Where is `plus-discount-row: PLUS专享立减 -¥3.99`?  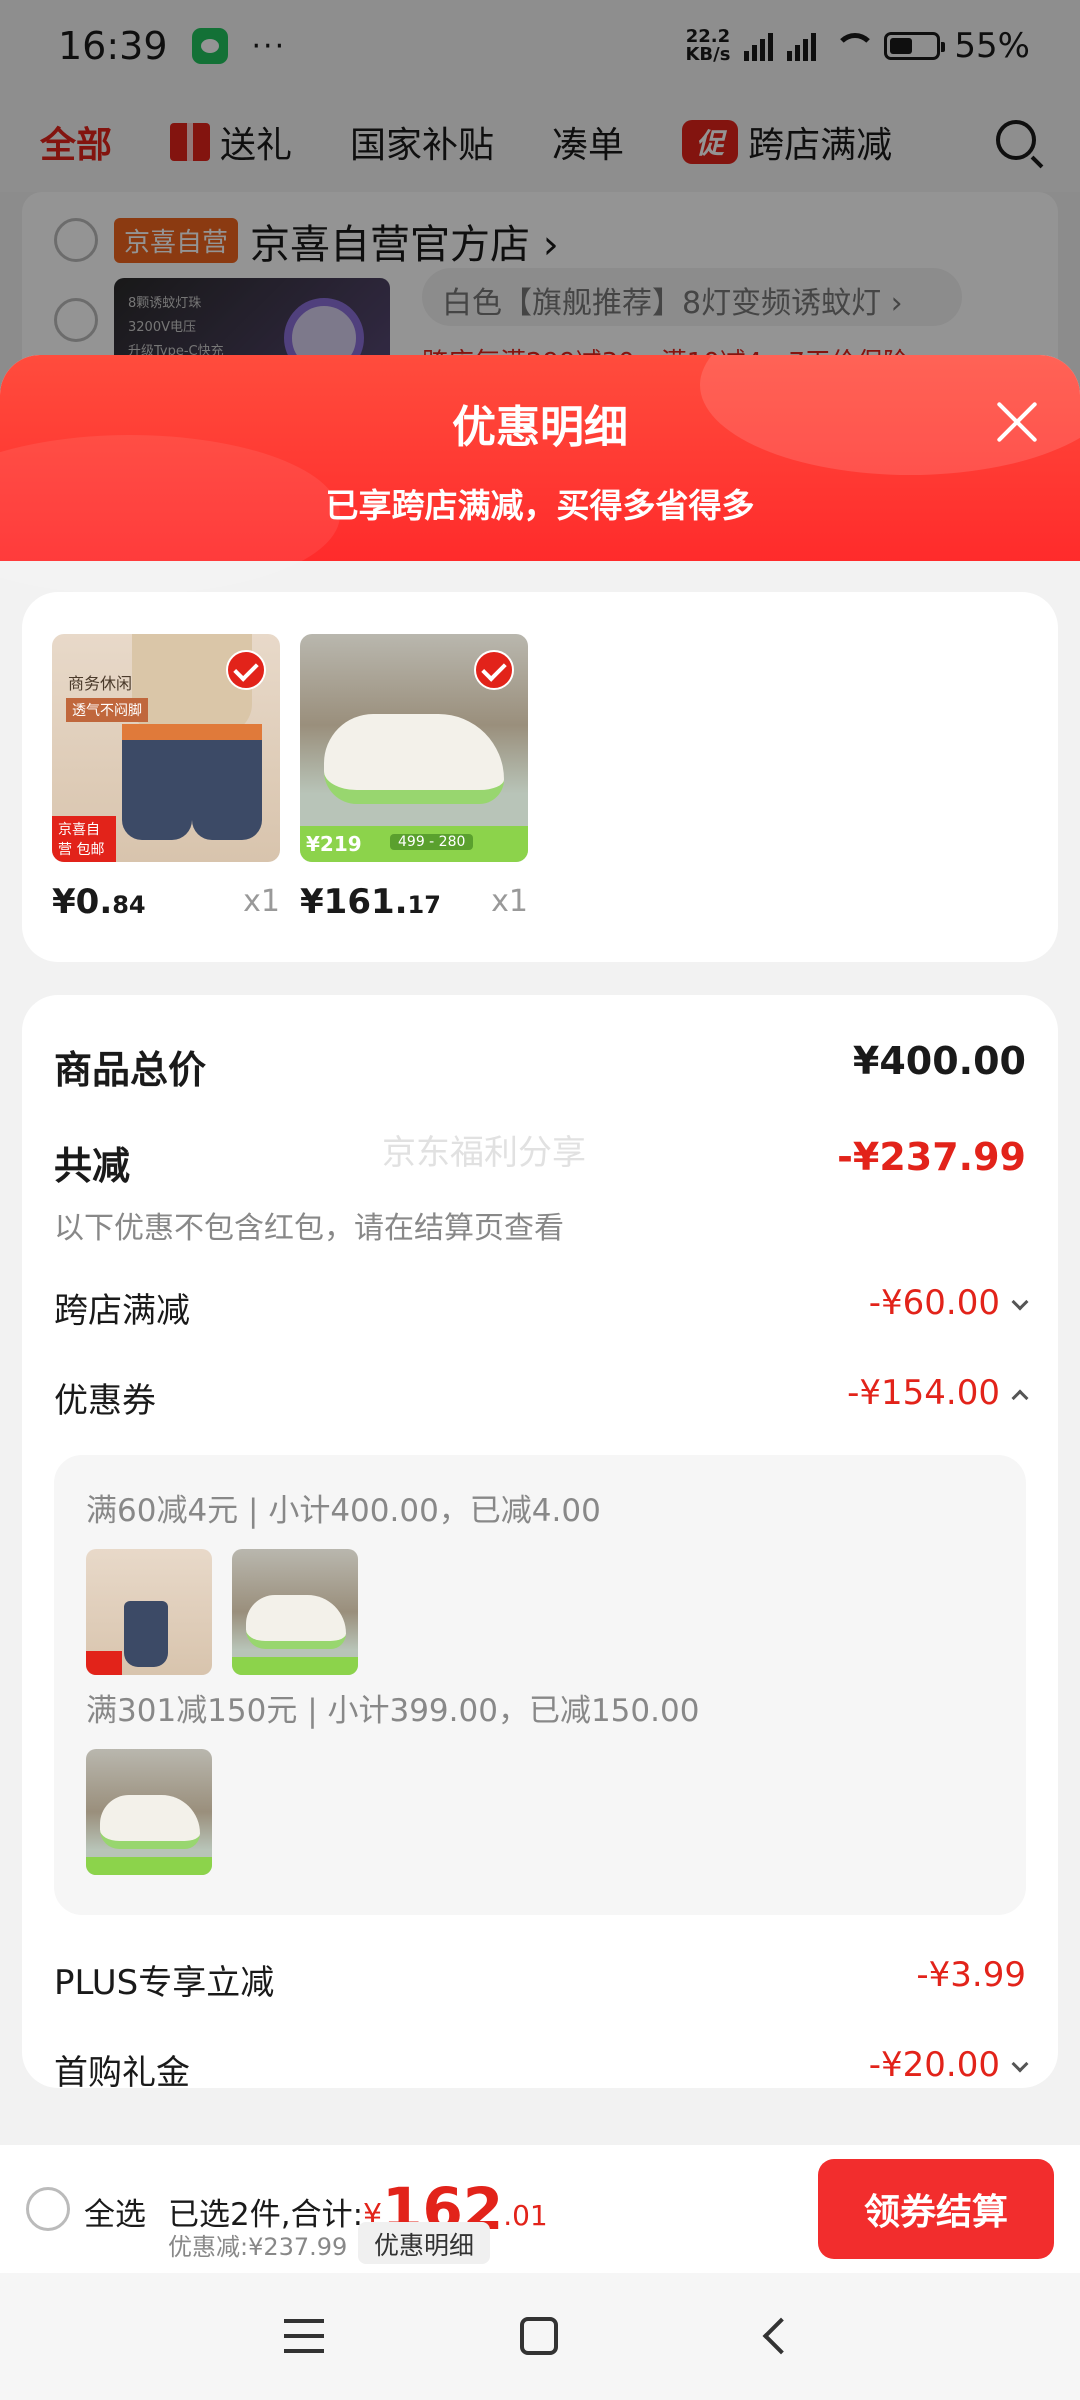
plus-discount-row: PLUS专享立减 -¥3.99 is located at coordinates (540, 1980).